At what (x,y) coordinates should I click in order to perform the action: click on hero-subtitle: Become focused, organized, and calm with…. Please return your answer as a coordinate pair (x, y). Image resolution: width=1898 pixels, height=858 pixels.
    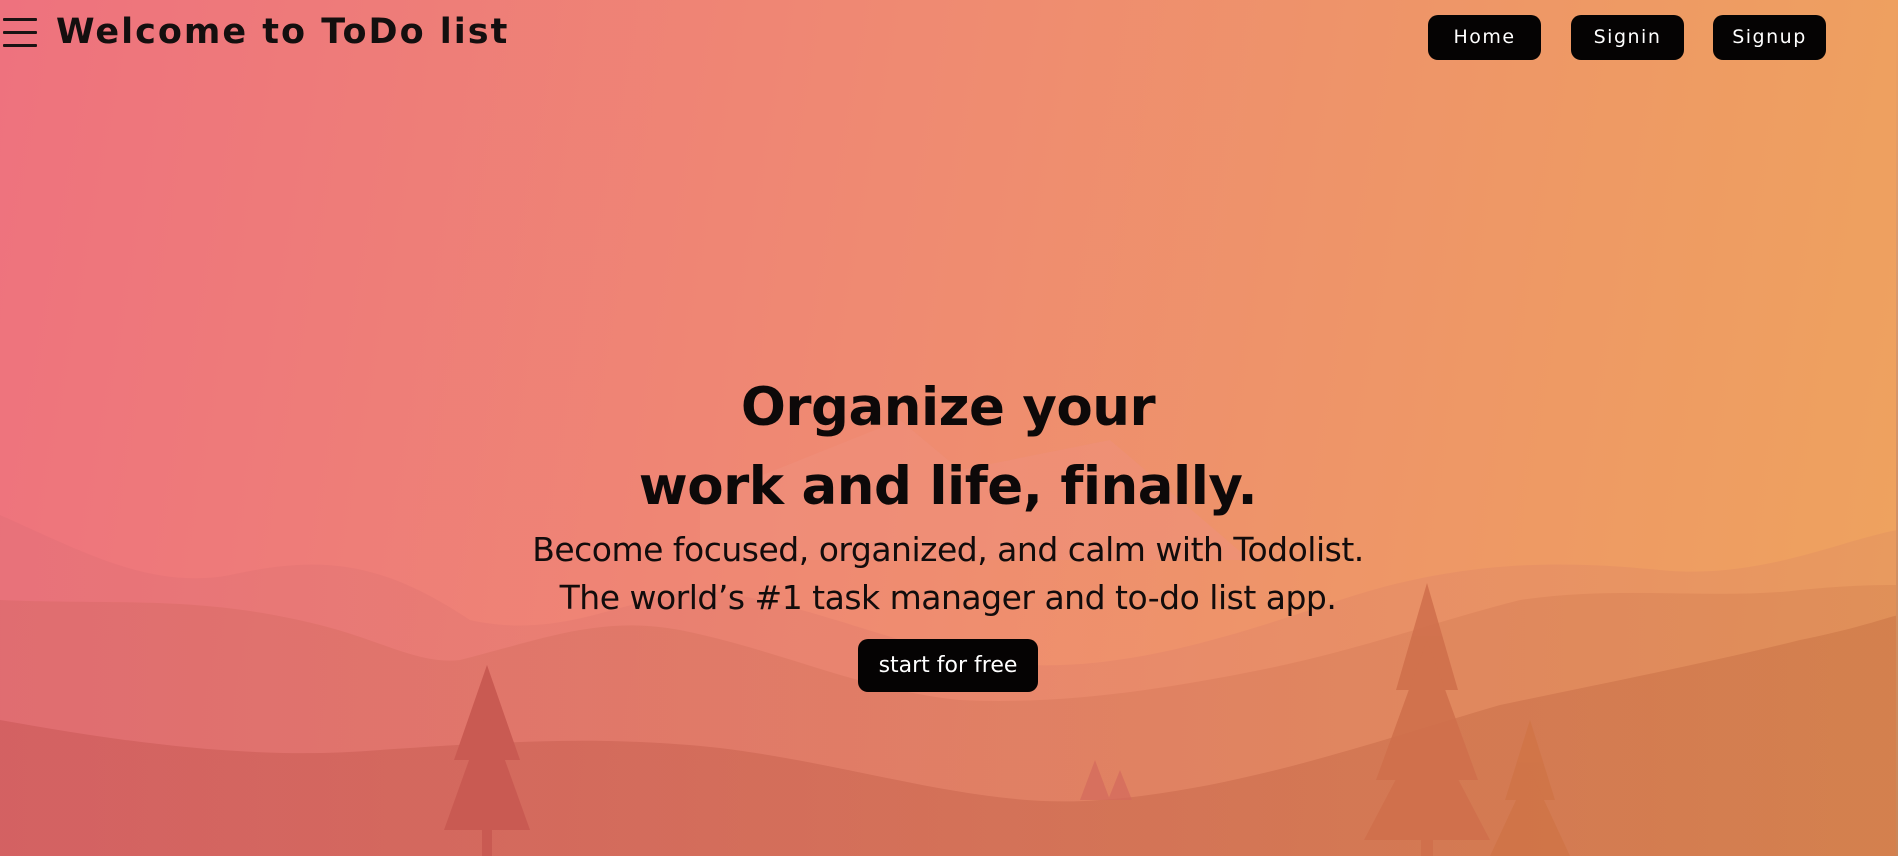
    Looking at the image, I should click on (948, 574).